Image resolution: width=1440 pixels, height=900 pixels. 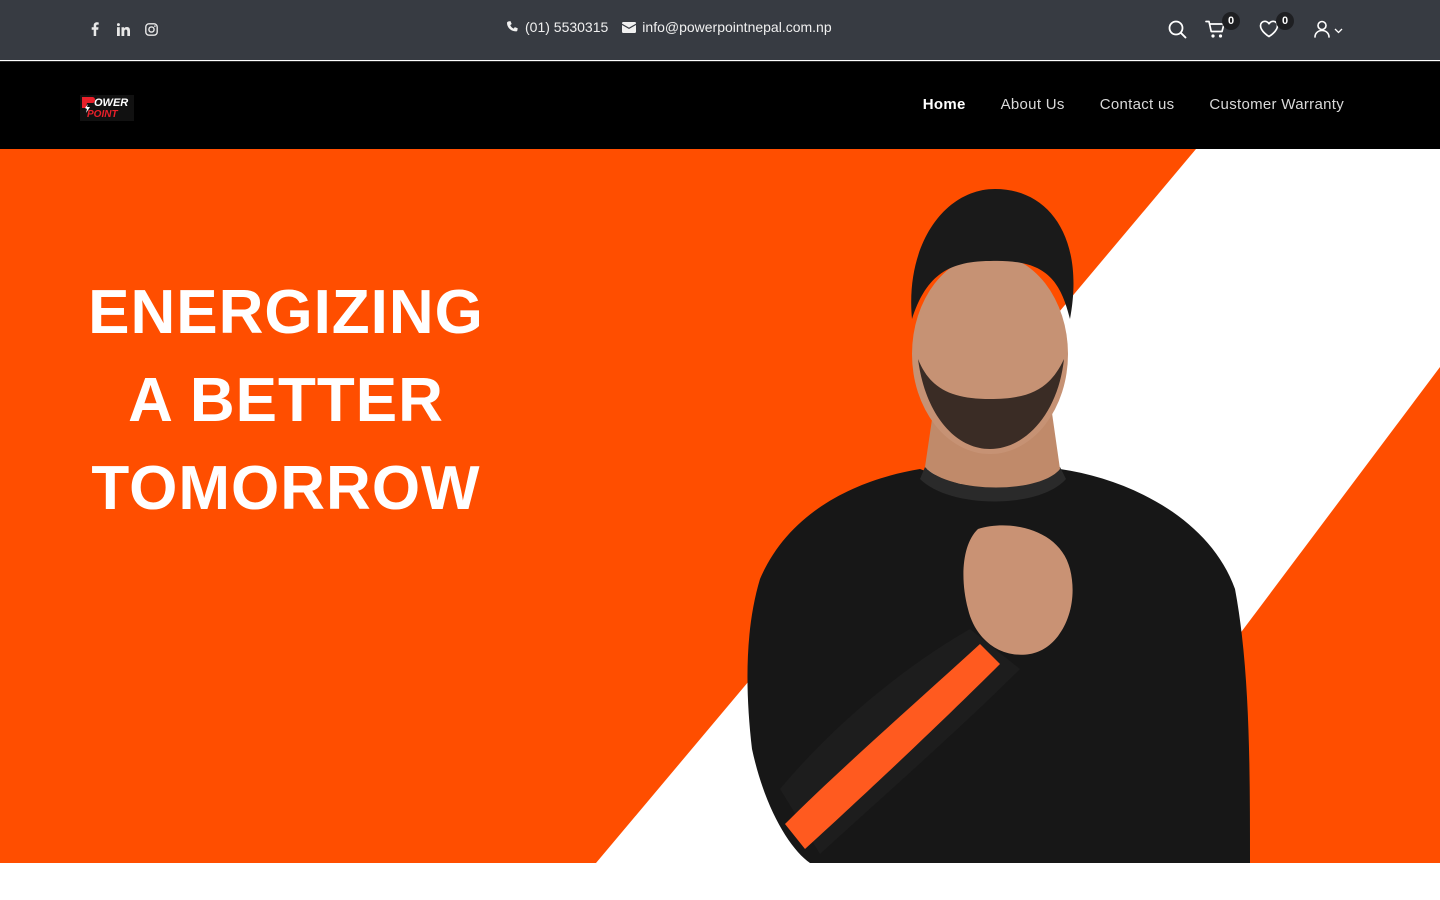 What do you see at coordinates (567, 27) in the screenshot?
I see `phone-number: (01) 5530315` at bounding box center [567, 27].